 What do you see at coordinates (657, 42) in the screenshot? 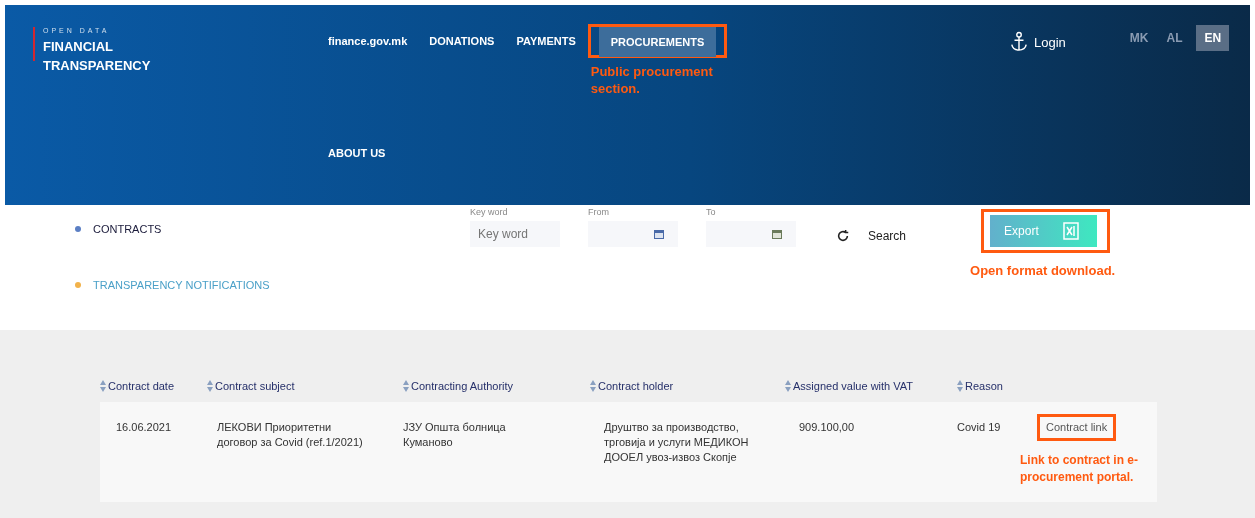
I see `nav-link: PROCUREMENTS` at bounding box center [657, 42].